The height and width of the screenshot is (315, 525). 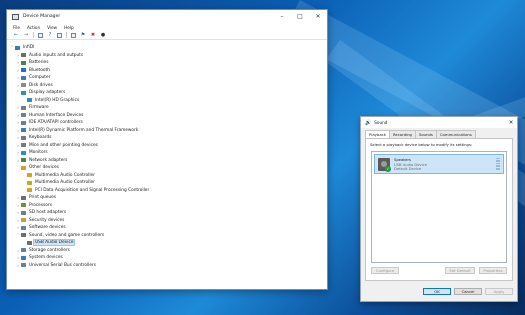 I want to click on tree-item-label: Network adapters, so click(x=48, y=160).